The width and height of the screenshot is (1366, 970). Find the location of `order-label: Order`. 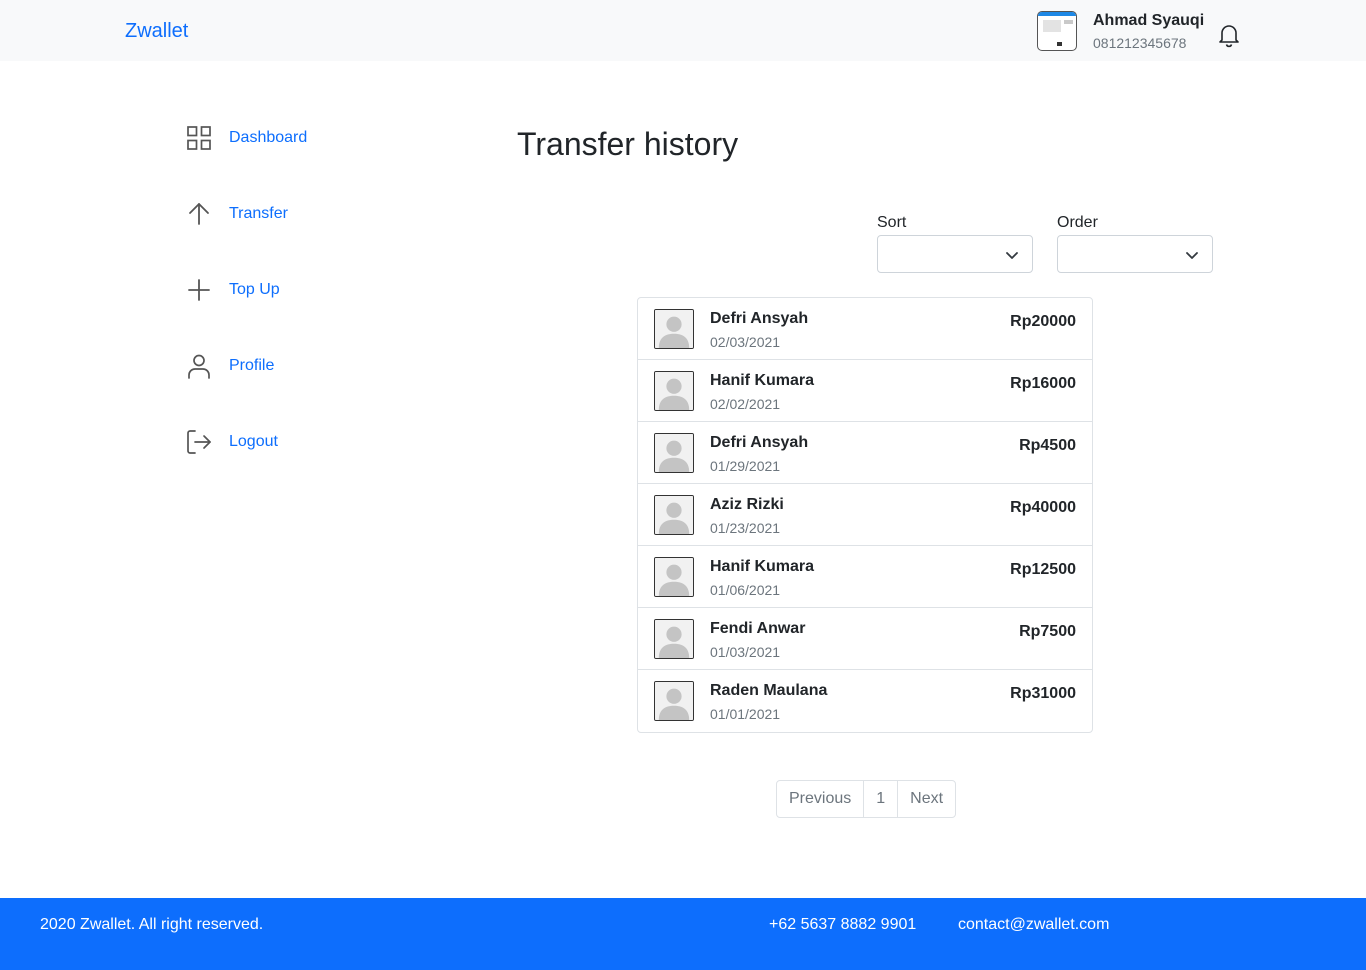

order-label: Order is located at coordinates (1077, 222).